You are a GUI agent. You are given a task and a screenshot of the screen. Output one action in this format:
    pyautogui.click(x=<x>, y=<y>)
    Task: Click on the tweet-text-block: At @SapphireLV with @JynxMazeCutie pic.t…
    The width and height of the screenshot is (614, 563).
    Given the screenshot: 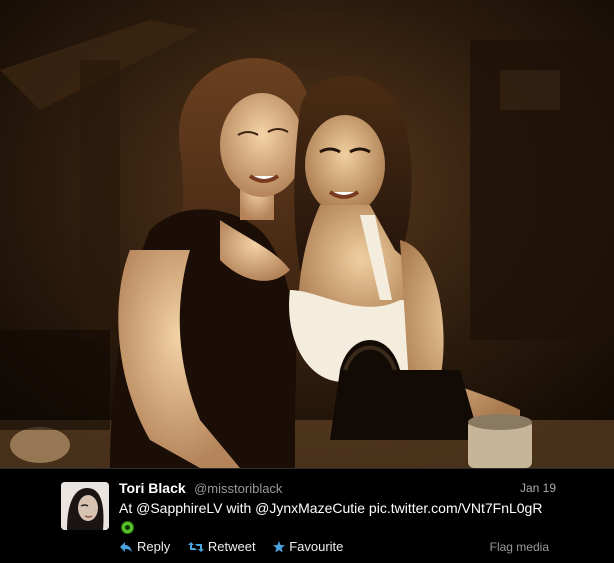 What is the action you would take?
    pyautogui.click(x=344, y=517)
    